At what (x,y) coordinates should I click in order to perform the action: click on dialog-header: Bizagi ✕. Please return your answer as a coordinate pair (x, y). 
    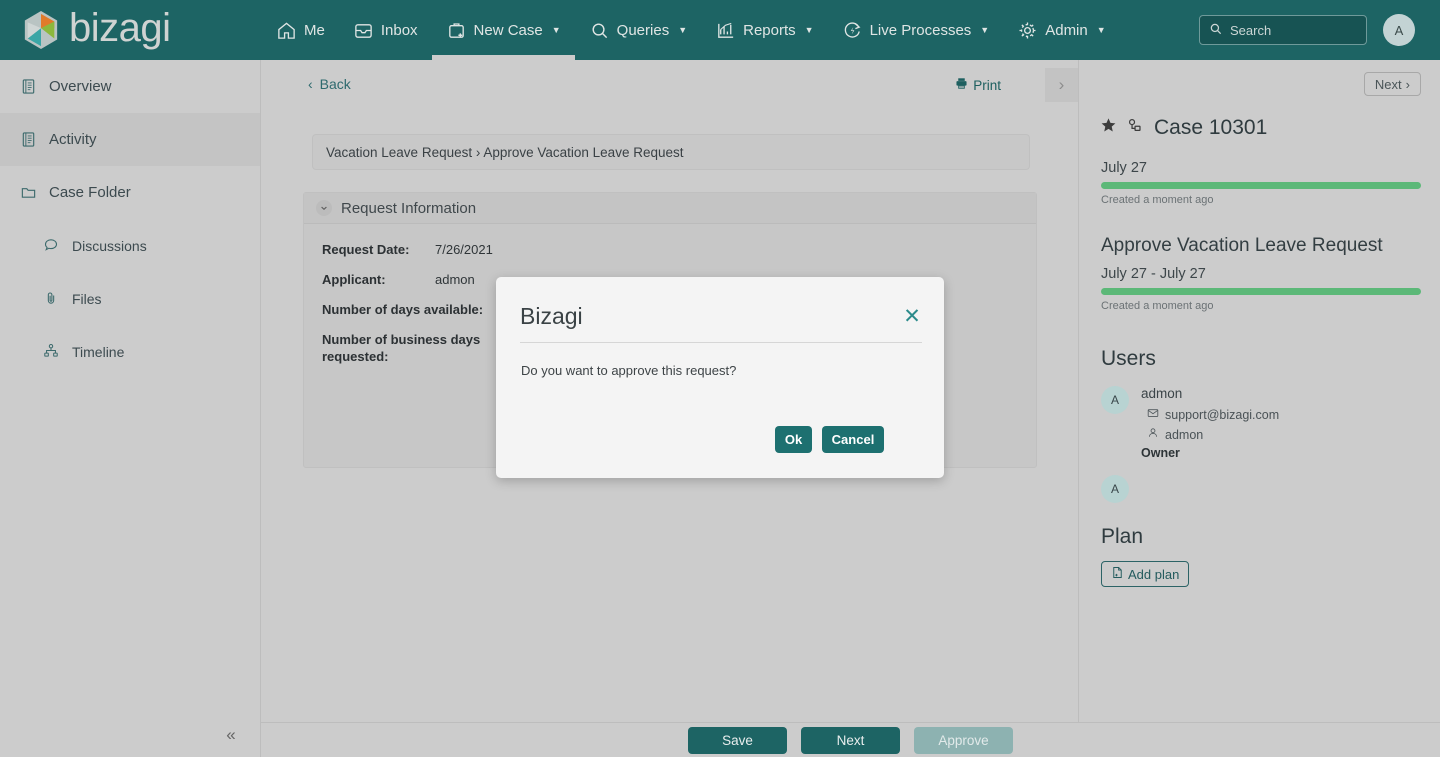
    Looking at the image, I should click on (720, 315).